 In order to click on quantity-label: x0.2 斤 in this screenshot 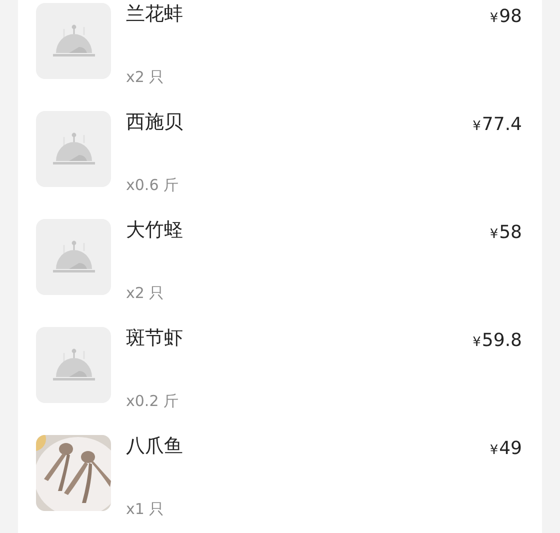, I will do `click(153, 401)`.